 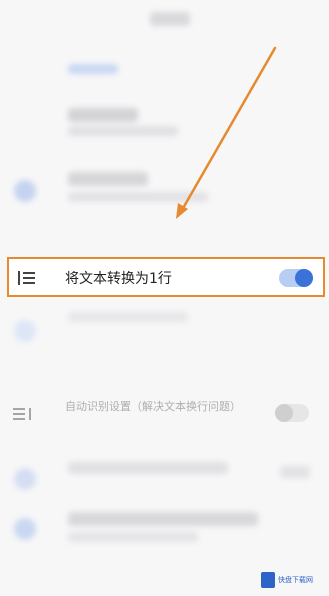 I want to click on site-watermark: 快盘下载网, so click(x=292, y=580).